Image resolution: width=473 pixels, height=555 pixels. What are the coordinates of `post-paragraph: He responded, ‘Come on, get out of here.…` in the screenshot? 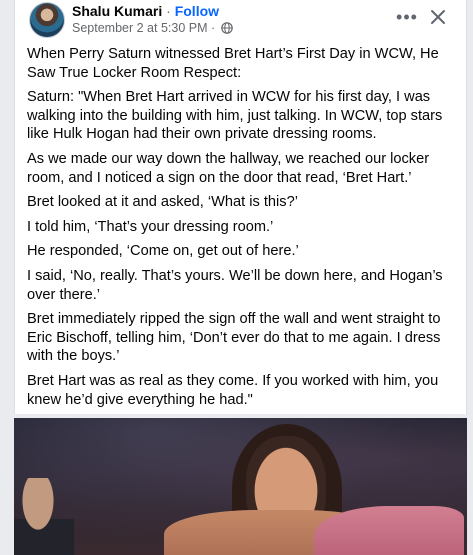 It's located at (163, 251).